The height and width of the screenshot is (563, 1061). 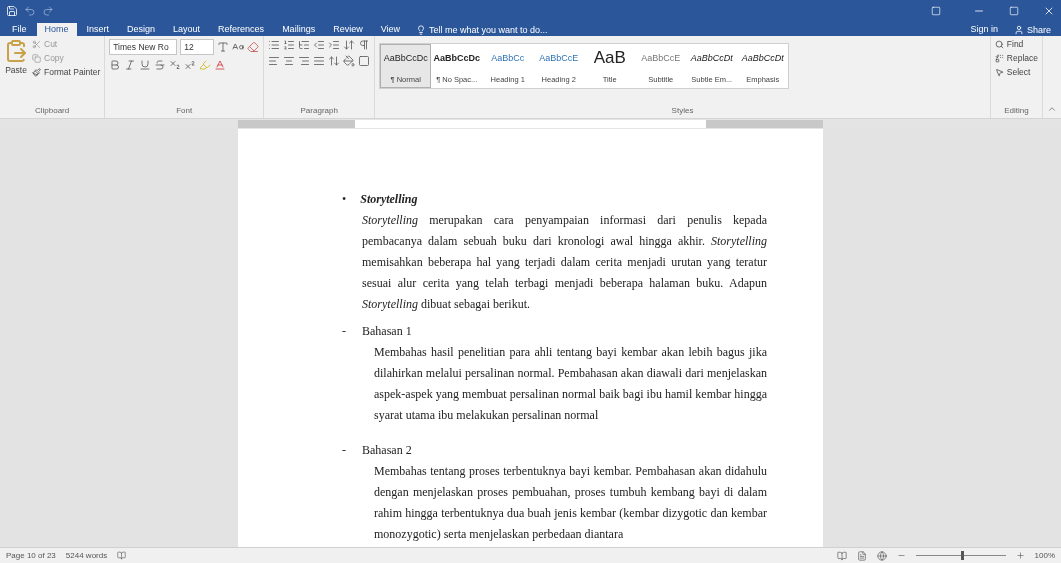 What do you see at coordinates (141, 29) in the screenshot?
I see `ribbon-tab: Design` at bounding box center [141, 29].